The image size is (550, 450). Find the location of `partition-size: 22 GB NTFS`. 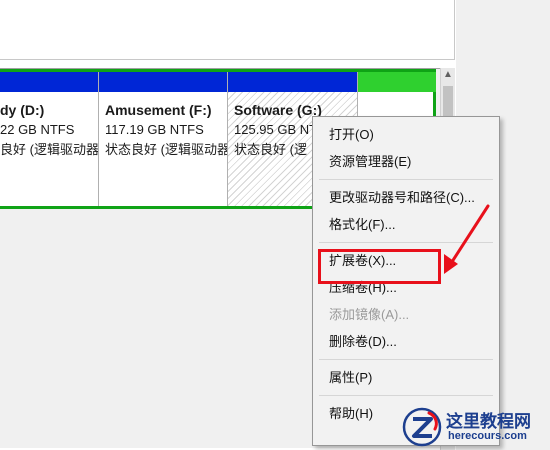

partition-size: 22 GB NTFS is located at coordinates (37, 129).